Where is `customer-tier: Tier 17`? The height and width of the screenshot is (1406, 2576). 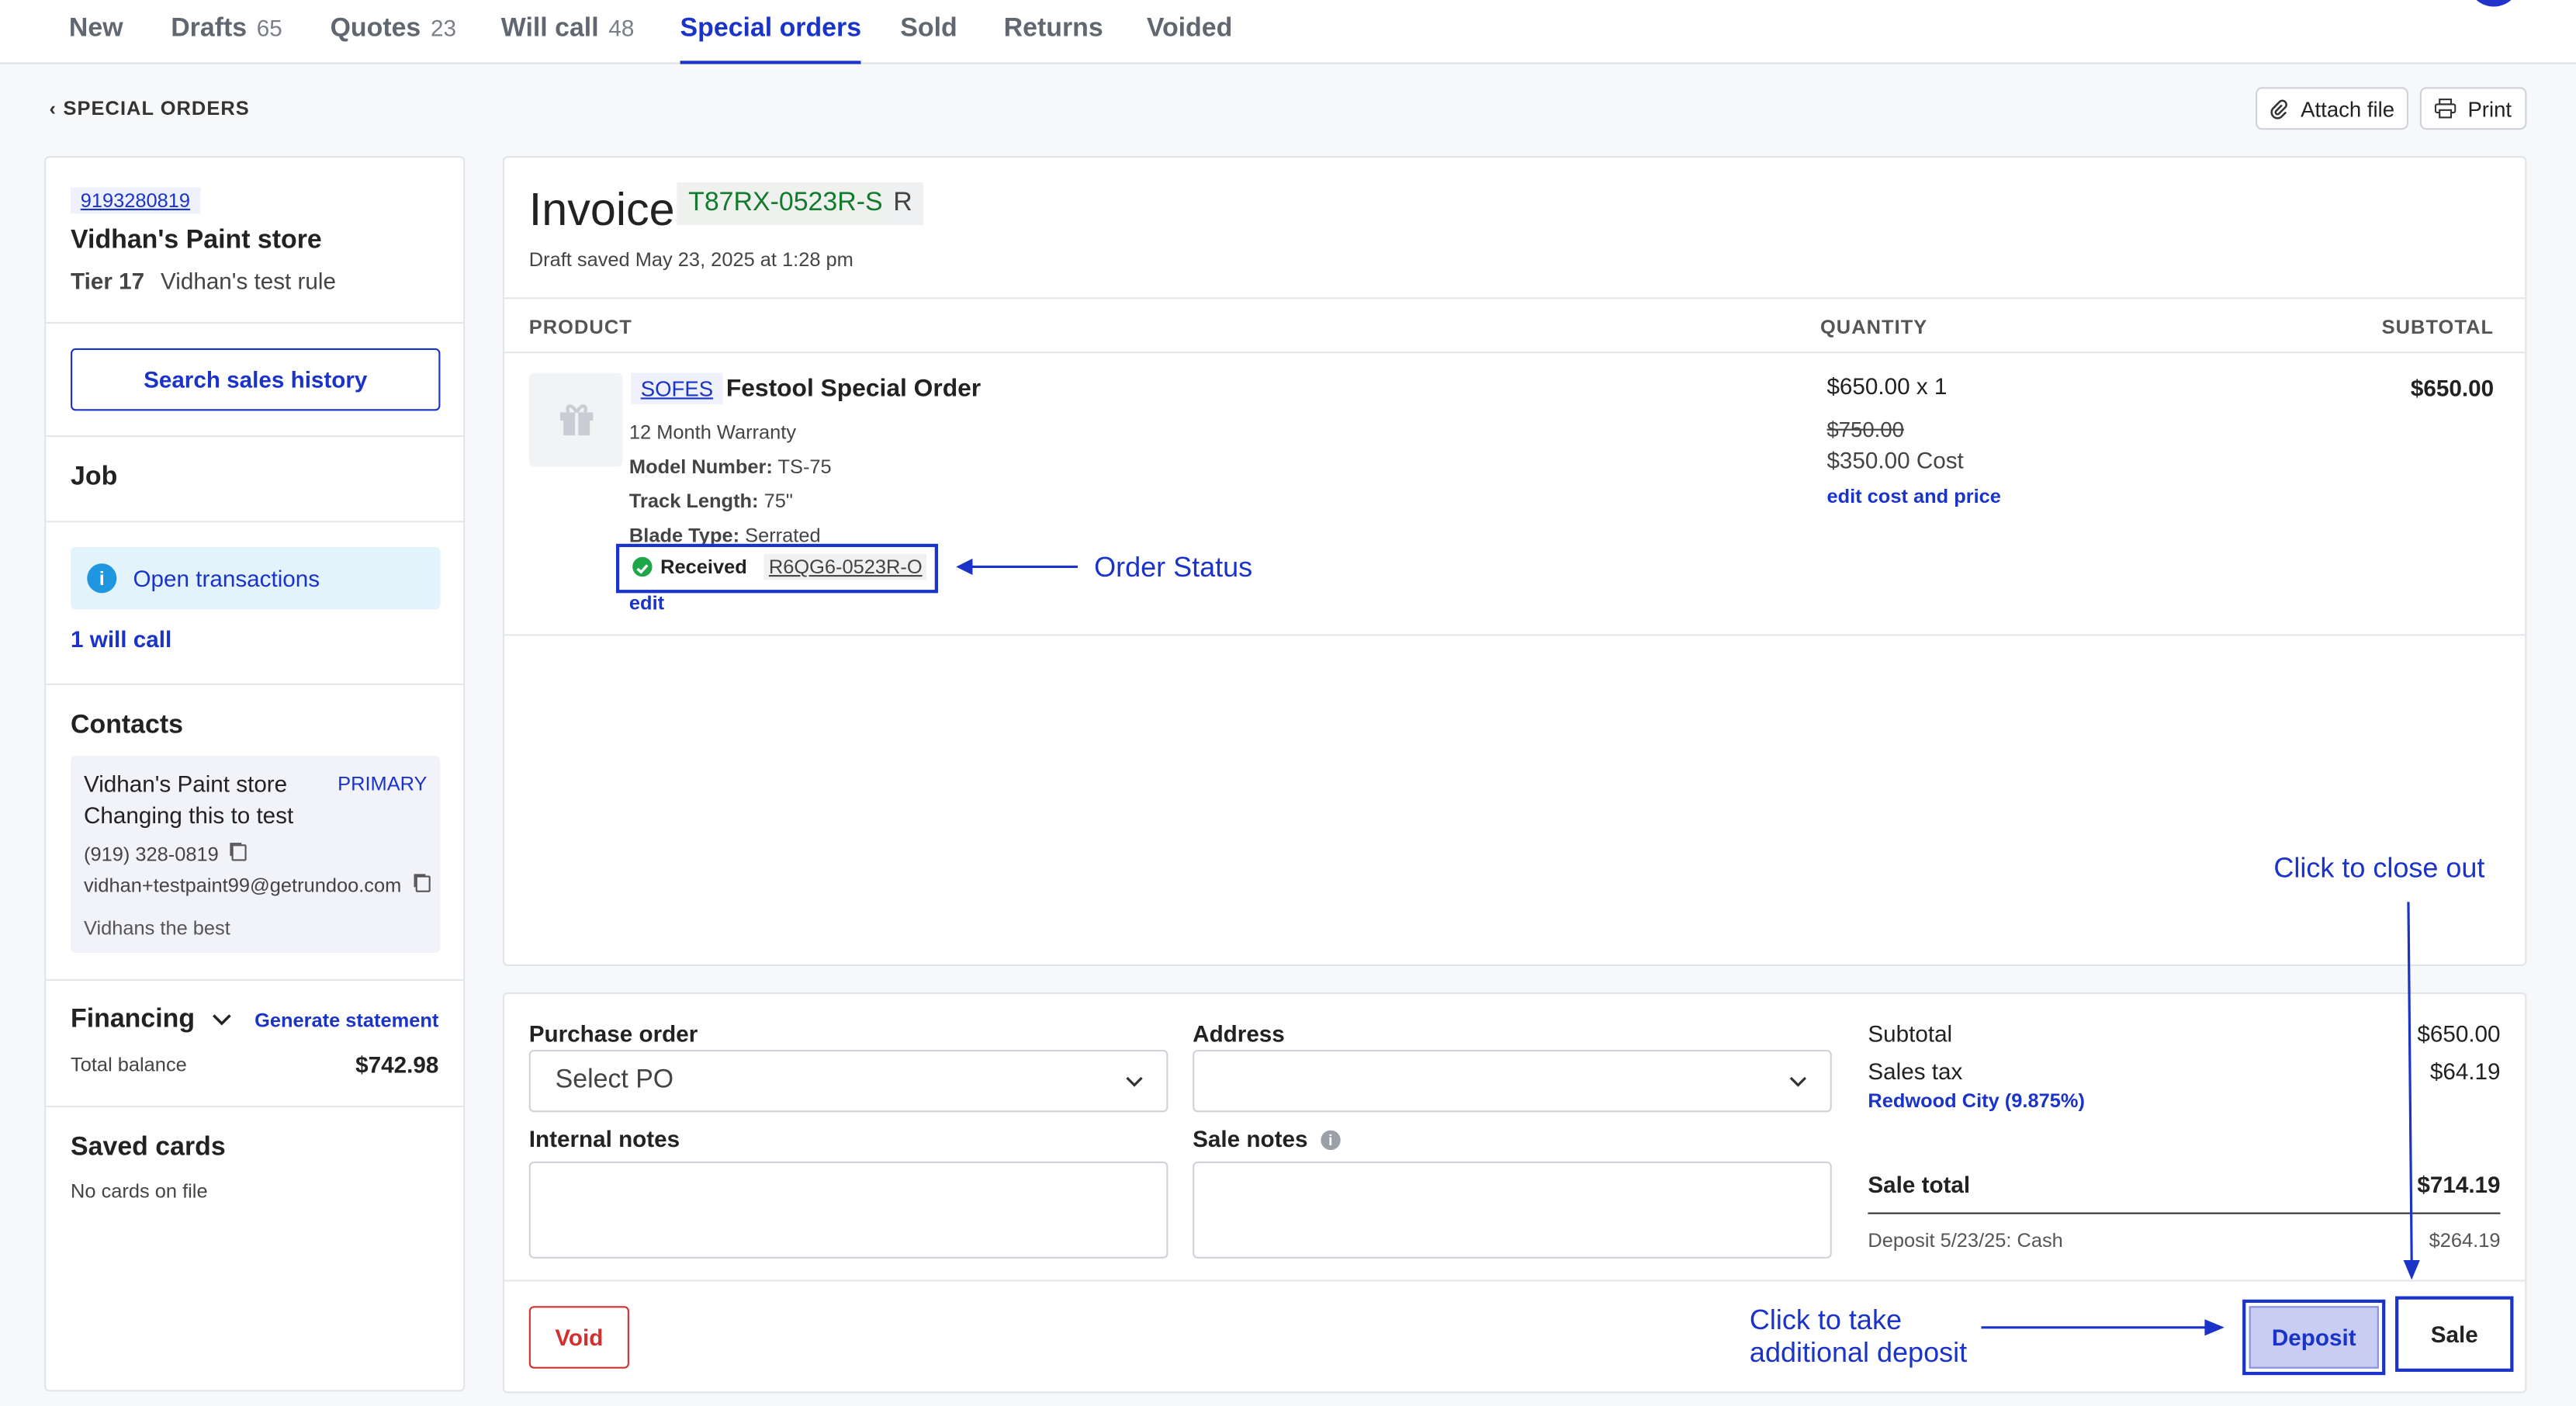 customer-tier: Tier 17 is located at coordinates (108, 281).